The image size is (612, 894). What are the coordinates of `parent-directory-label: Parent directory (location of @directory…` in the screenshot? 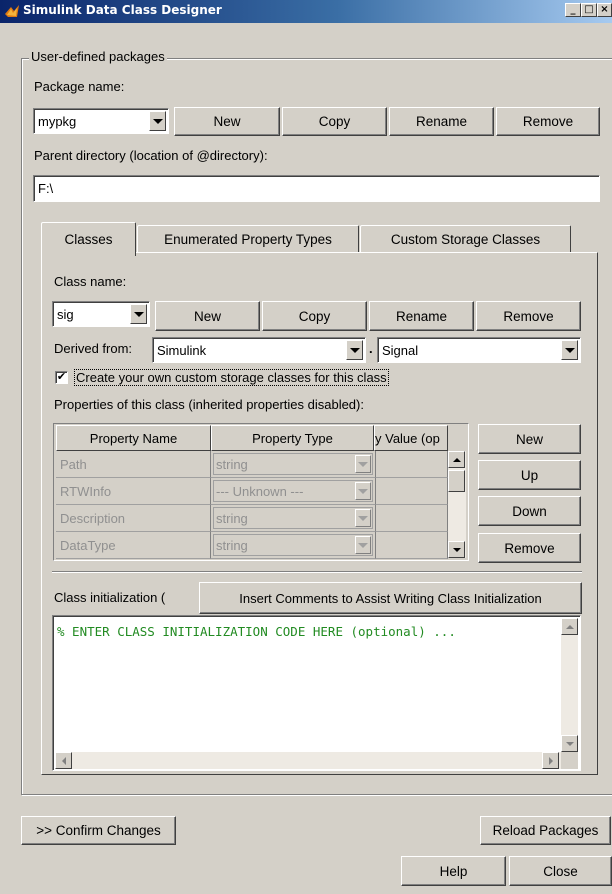 It's located at (151, 155).